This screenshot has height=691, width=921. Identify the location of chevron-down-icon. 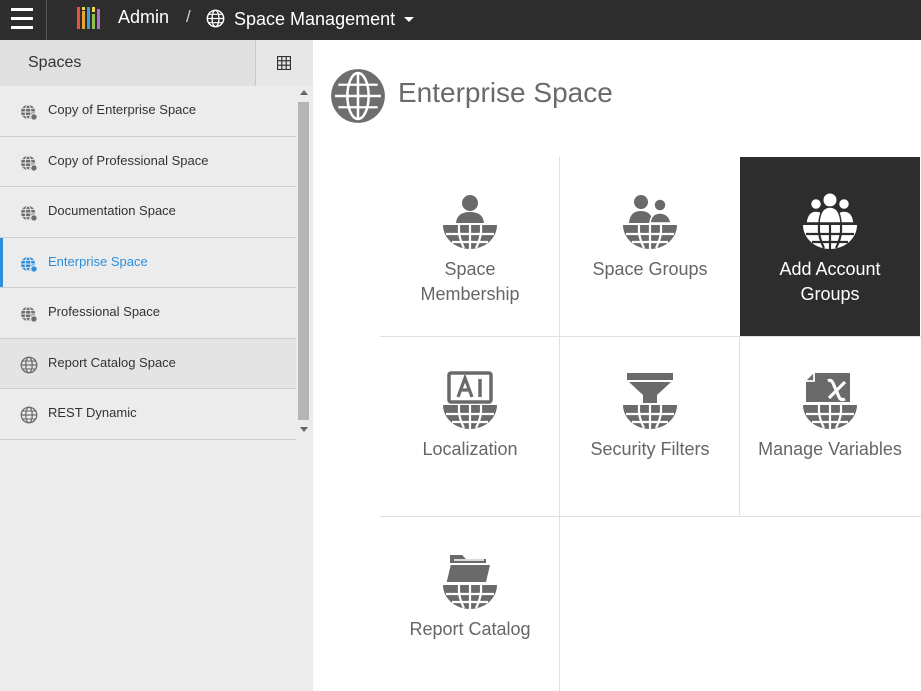
(409, 19).